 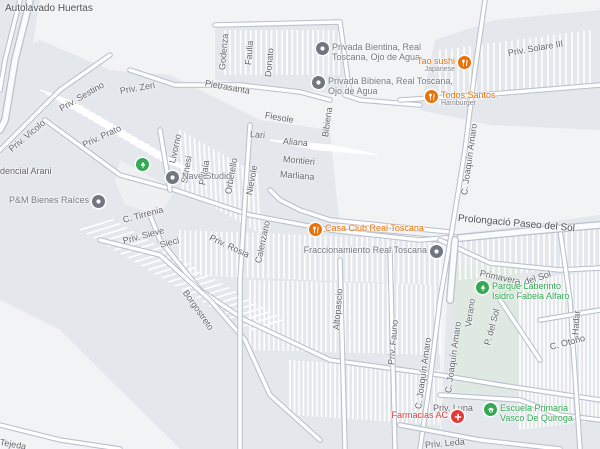 I want to click on school-icon, so click(x=490, y=409).